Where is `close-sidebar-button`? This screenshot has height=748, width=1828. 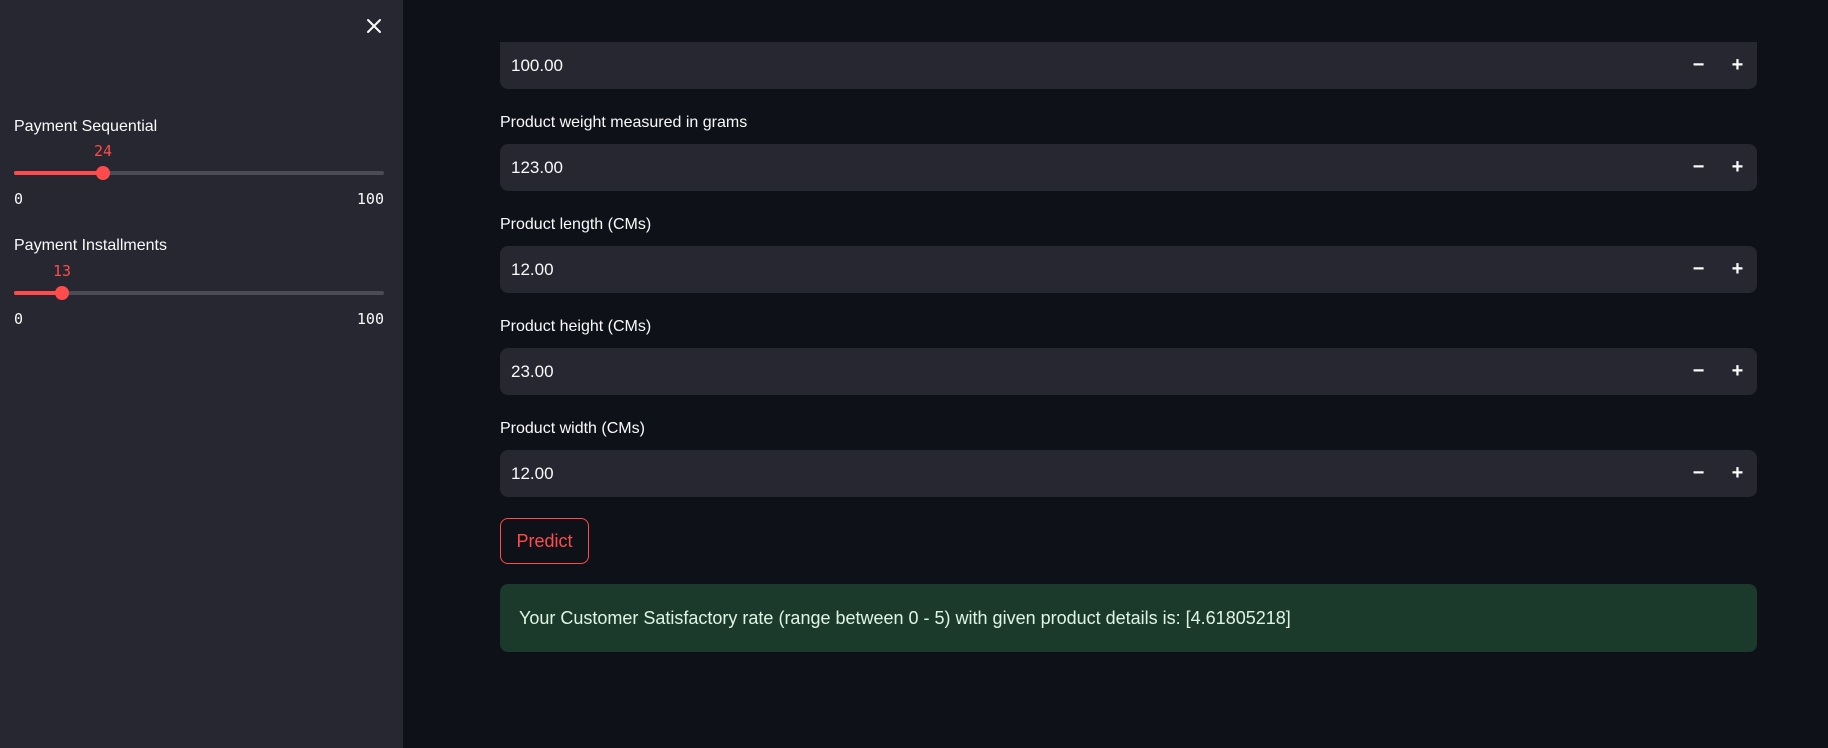 close-sidebar-button is located at coordinates (374, 26).